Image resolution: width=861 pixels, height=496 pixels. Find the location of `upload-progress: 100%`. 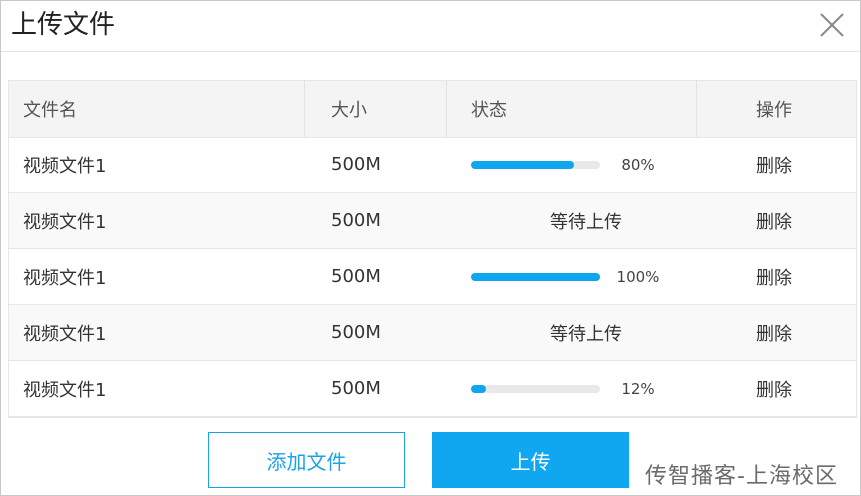

upload-progress: 100% is located at coordinates (573, 277).